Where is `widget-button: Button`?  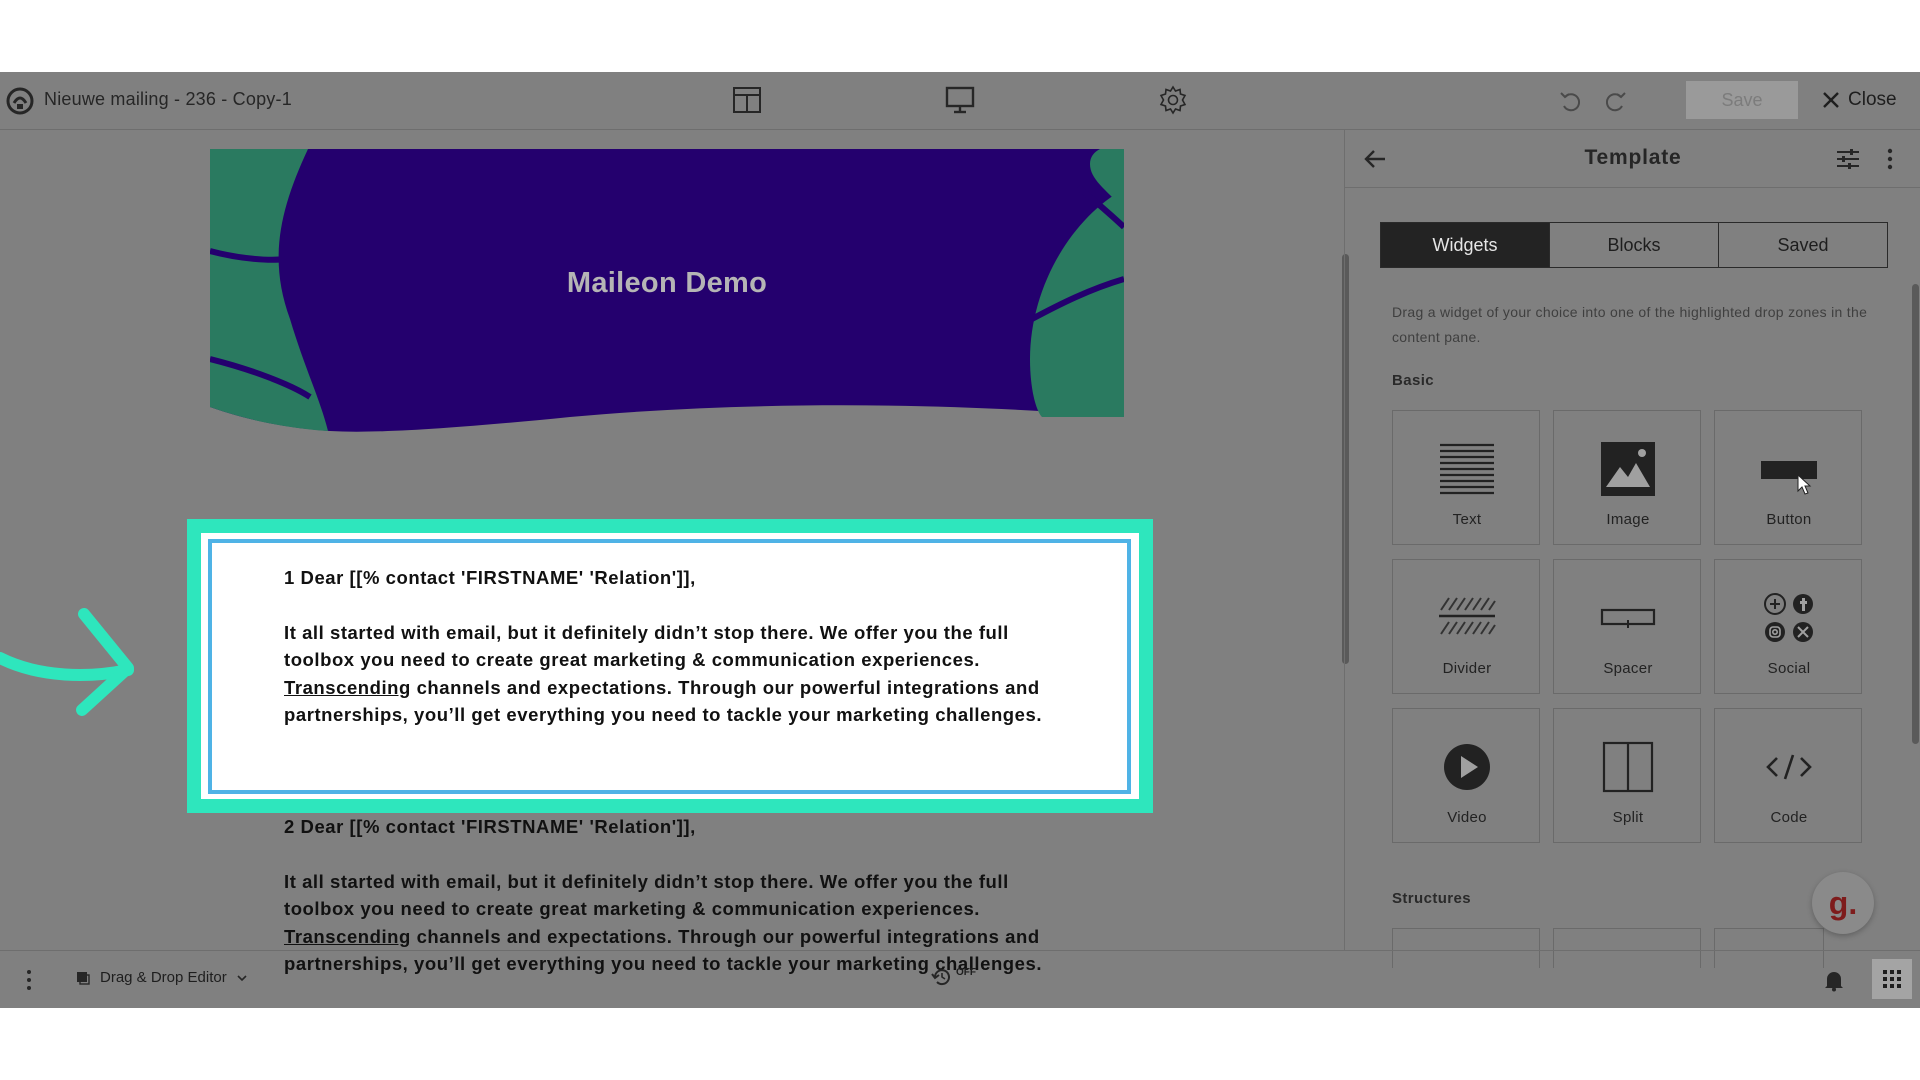
widget-button: Button is located at coordinates (1788, 477).